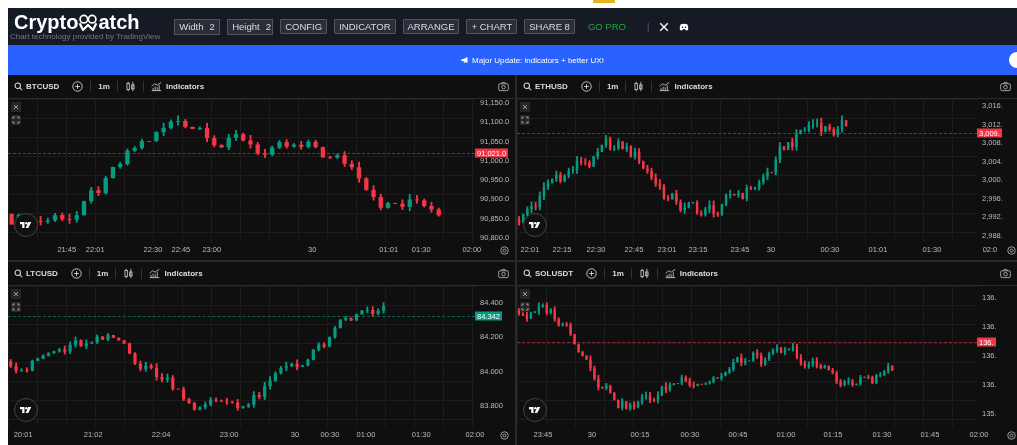 The width and height of the screenshot is (1017, 445). I want to click on symbol-label: LTCUSD, so click(42, 273).